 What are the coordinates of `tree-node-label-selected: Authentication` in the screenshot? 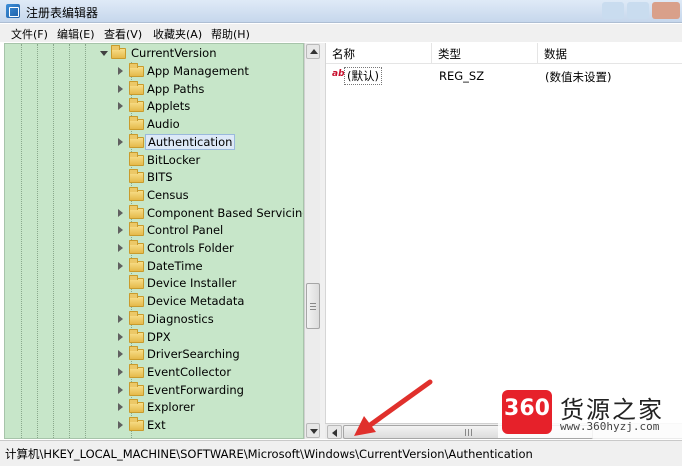 It's located at (190, 141).